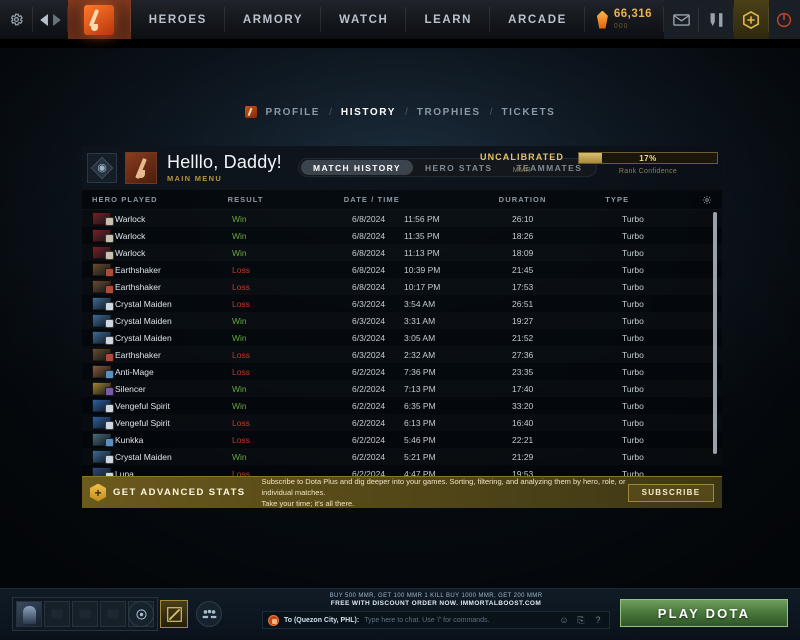 The image size is (800, 640). What do you see at coordinates (523, 439) in the screenshot?
I see `cell-duration: 22:21` at bounding box center [523, 439].